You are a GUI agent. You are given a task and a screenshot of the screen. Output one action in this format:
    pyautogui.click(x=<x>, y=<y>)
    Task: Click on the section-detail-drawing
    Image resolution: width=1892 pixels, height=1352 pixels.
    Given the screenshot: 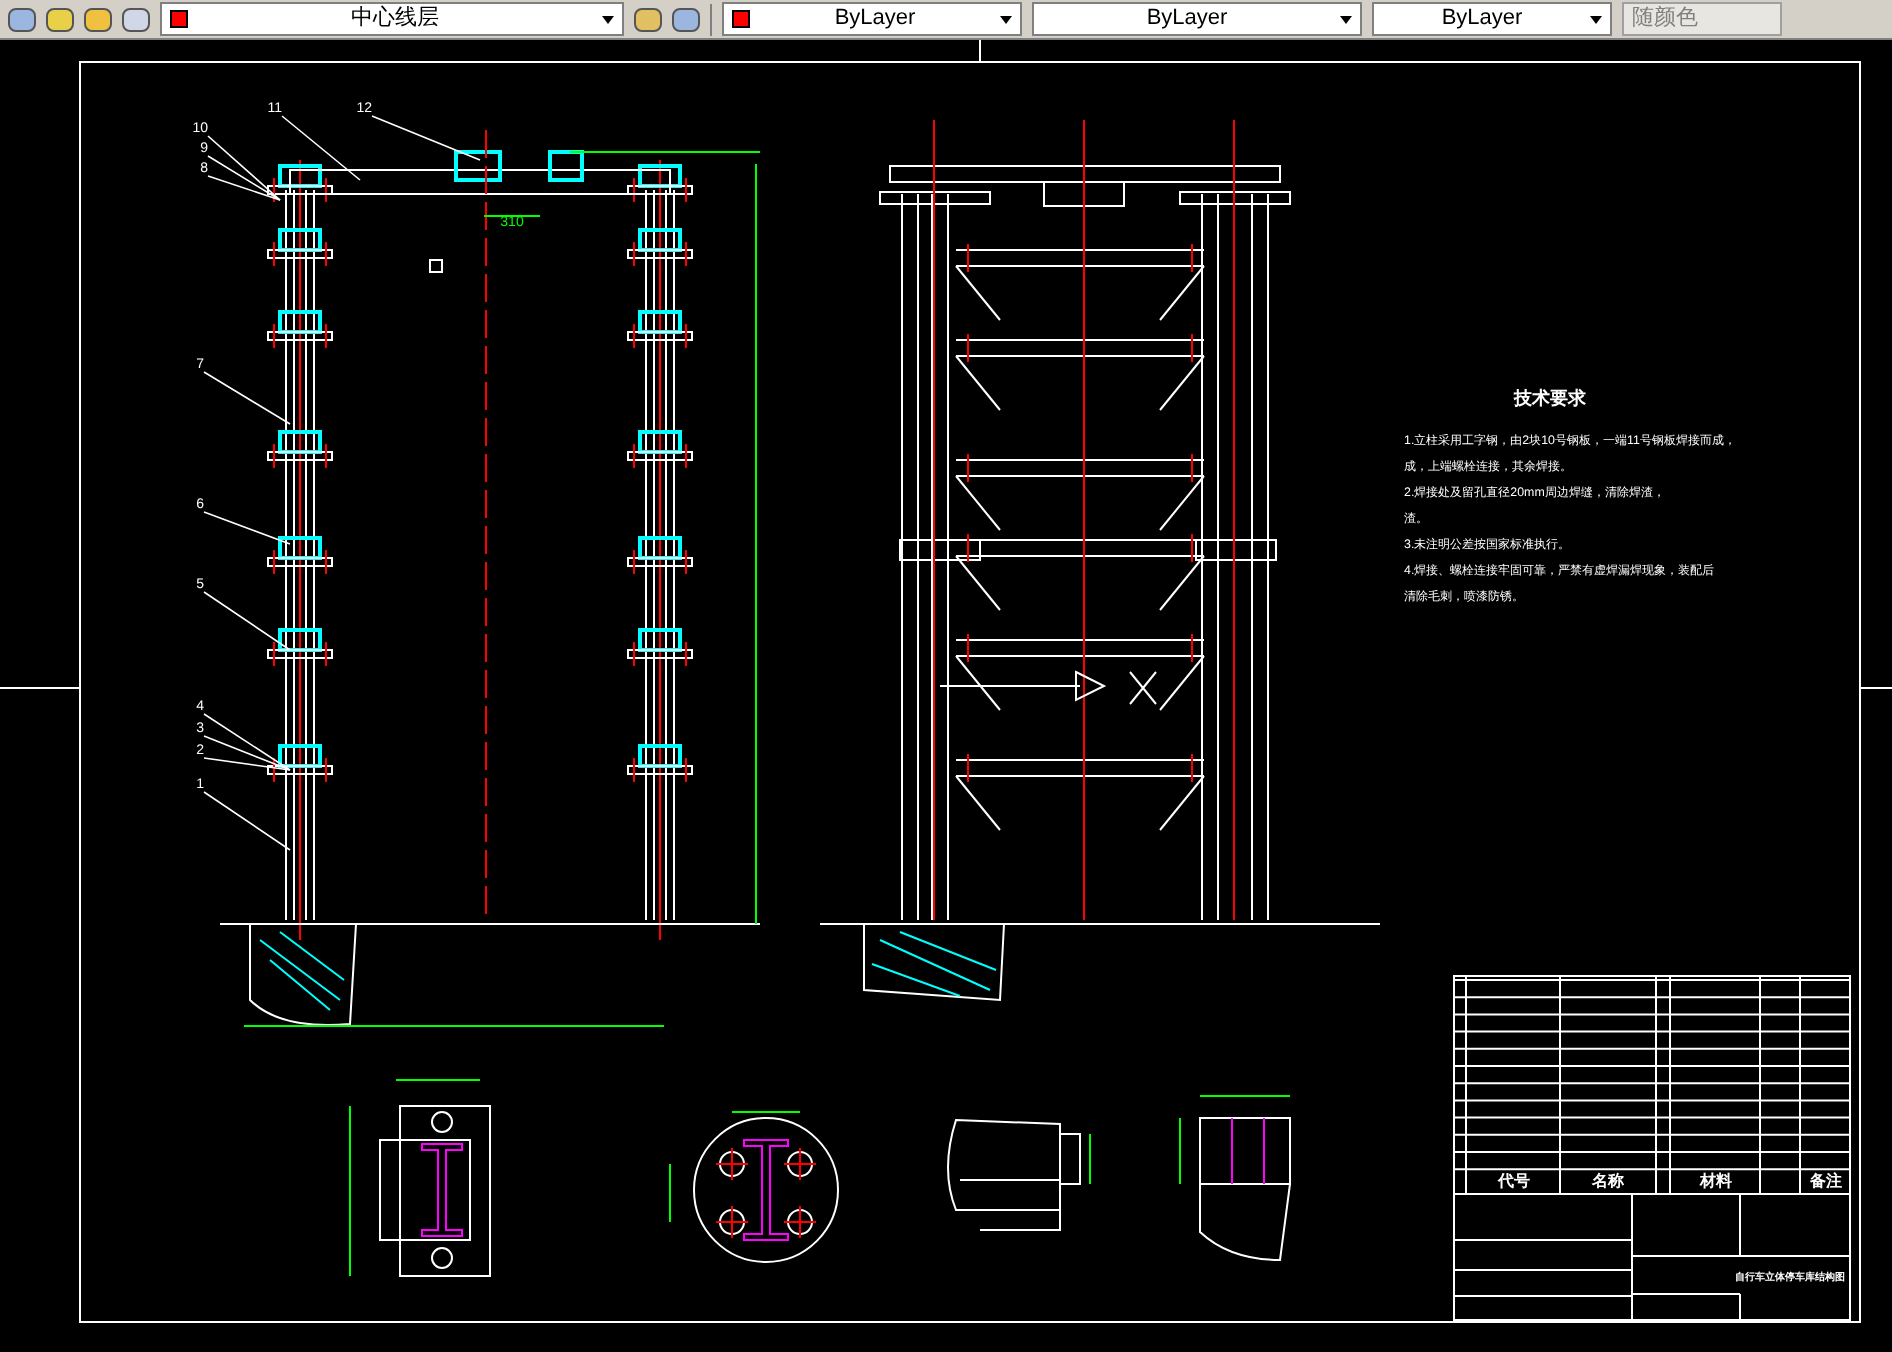 What is the action you would take?
    pyautogui.click(x=1019, y=1175)
    